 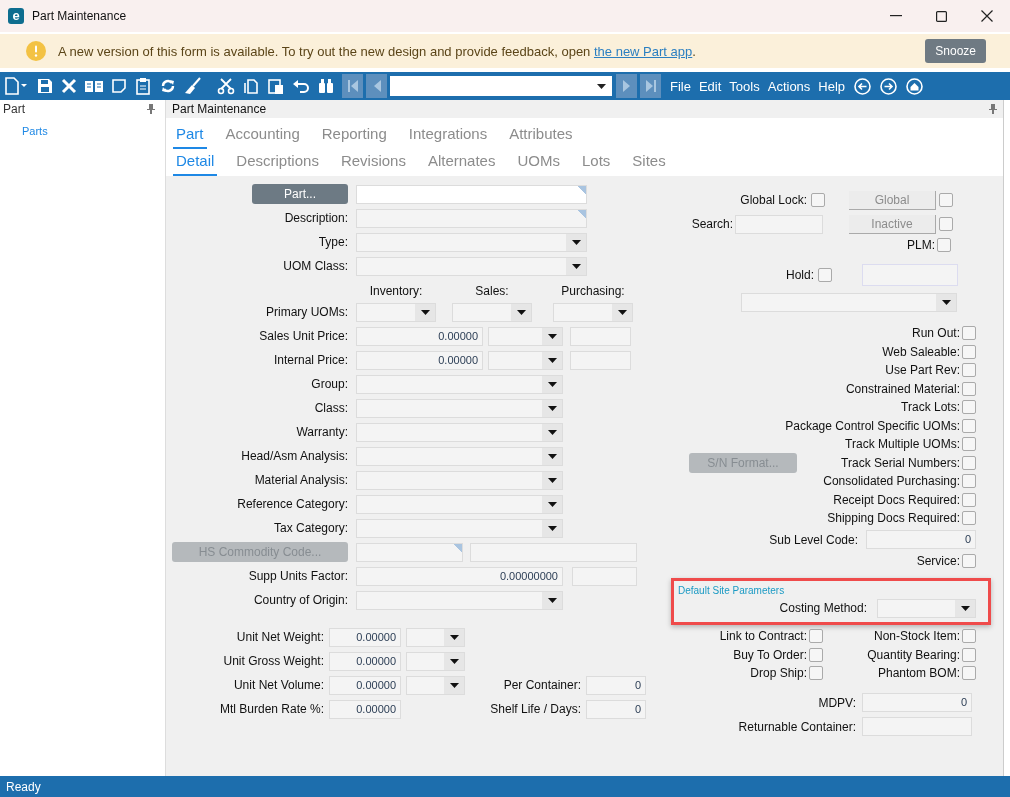 What do you see at coordinates (896, 16) in the screenshot?
I see `minimize-icon` at bounding box center [896, 16].